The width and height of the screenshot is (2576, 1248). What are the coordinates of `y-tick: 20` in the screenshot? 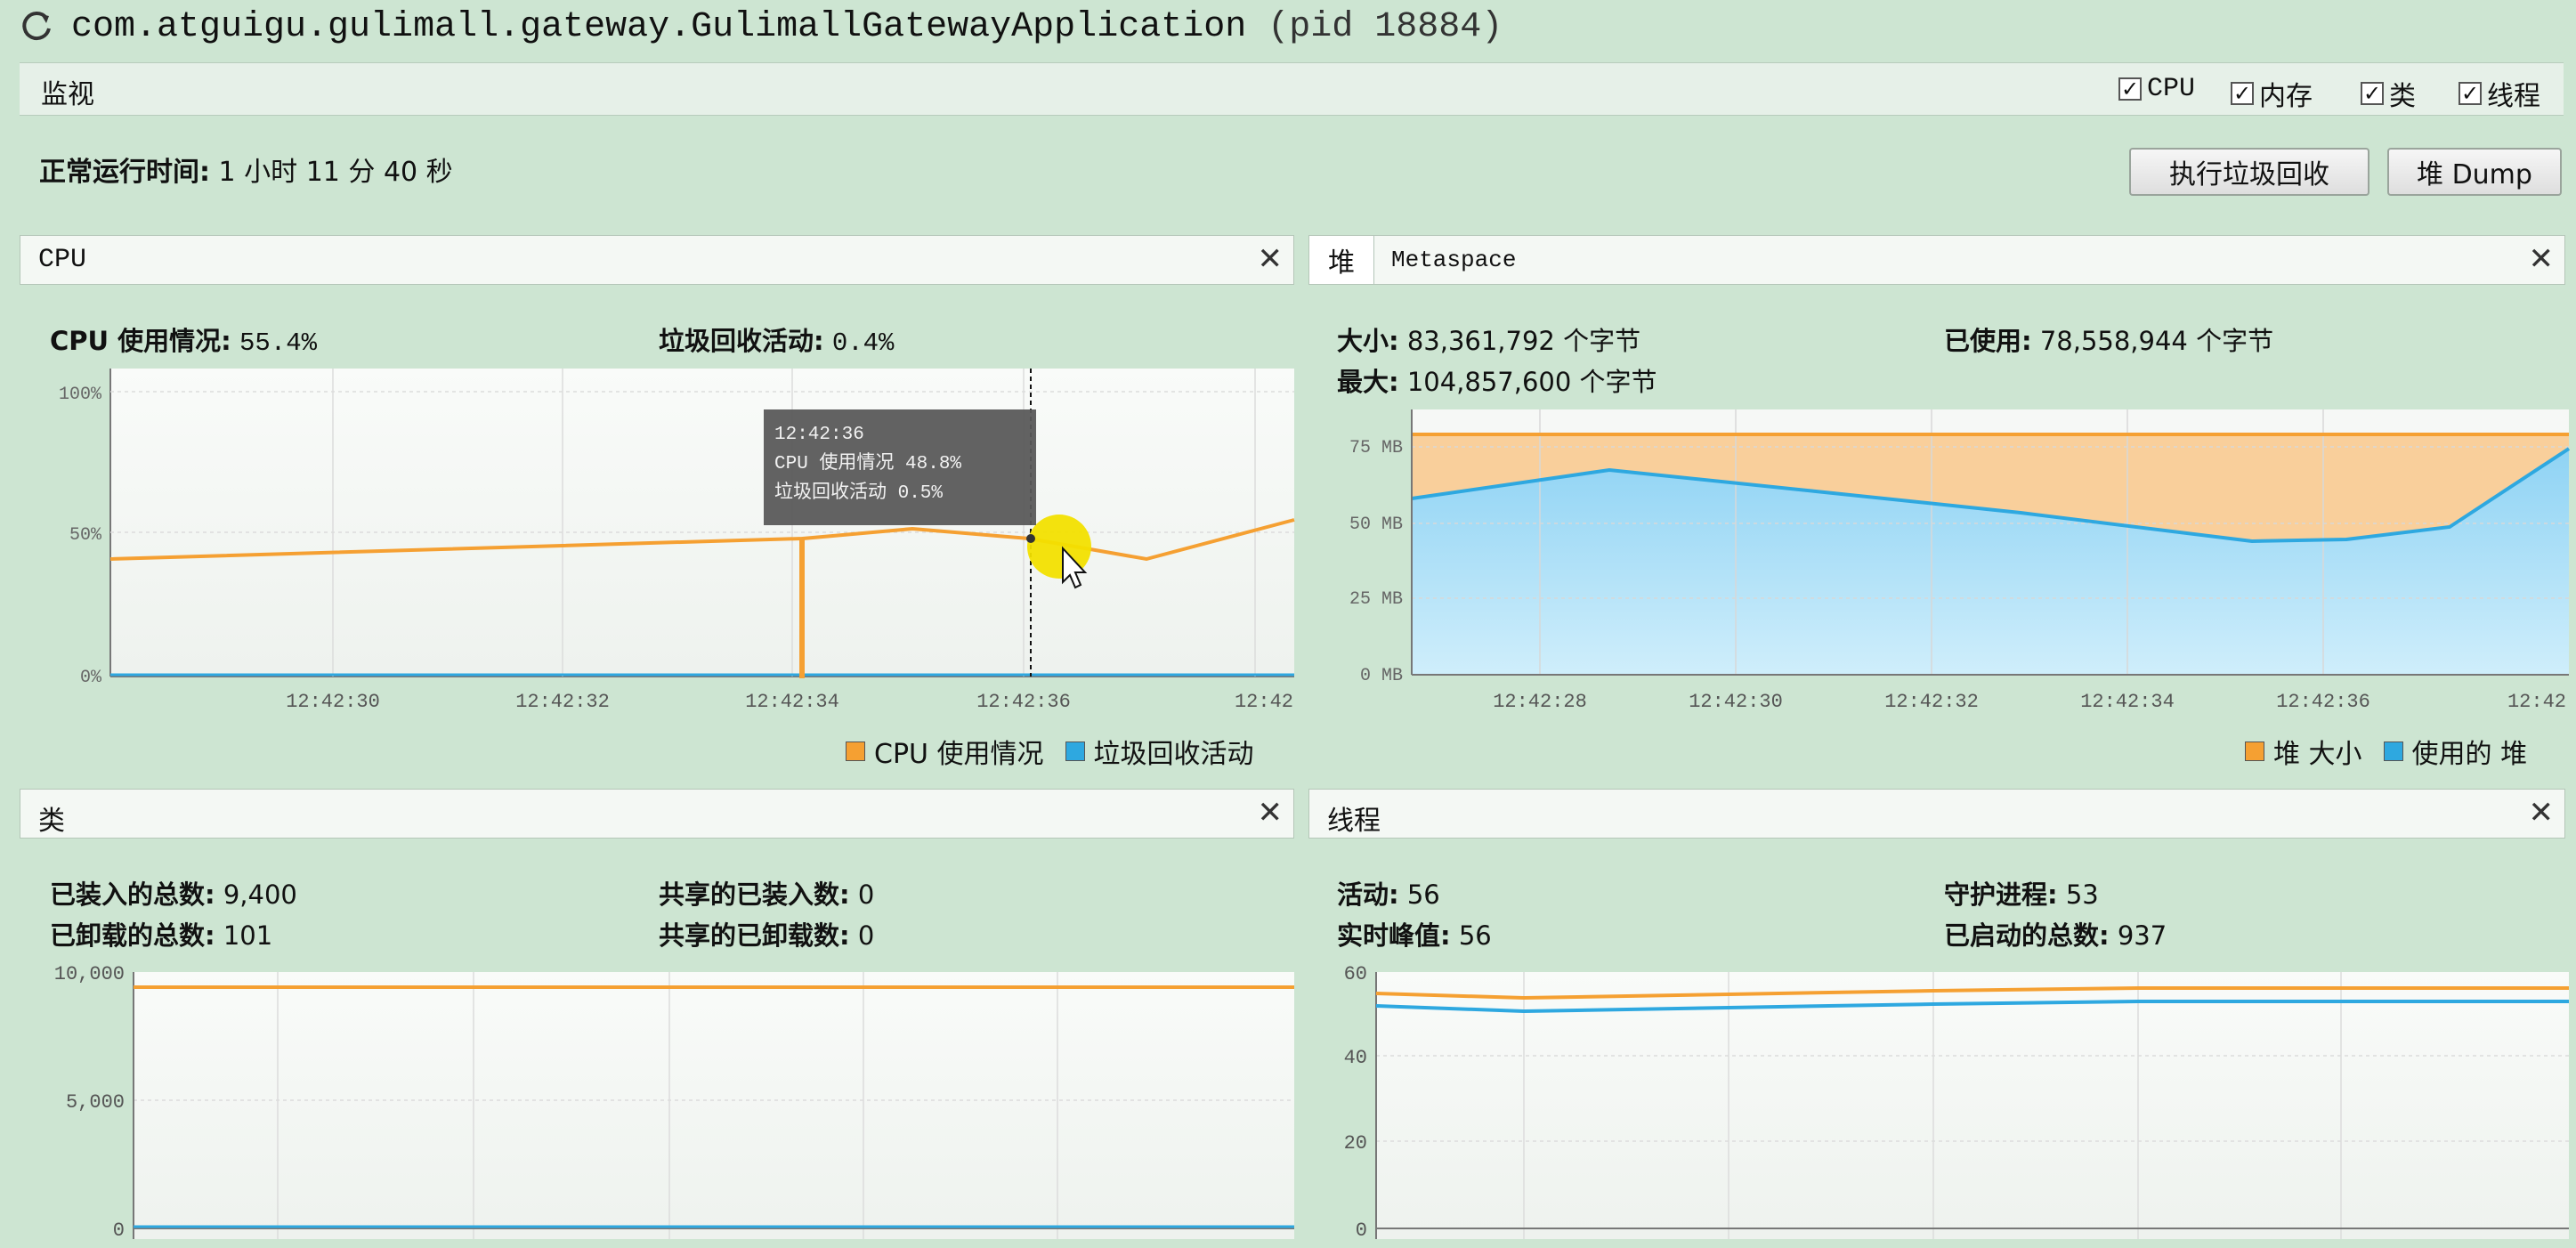 It's located at (1355, 1143).